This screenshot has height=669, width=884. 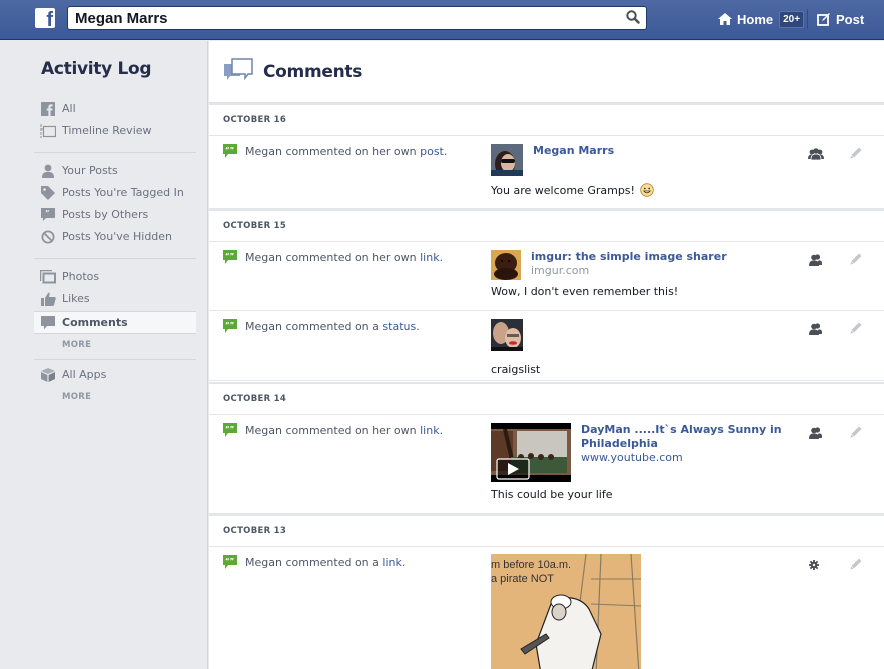 I want to click on notification-badge: 20+, so click(x=792, y=19).